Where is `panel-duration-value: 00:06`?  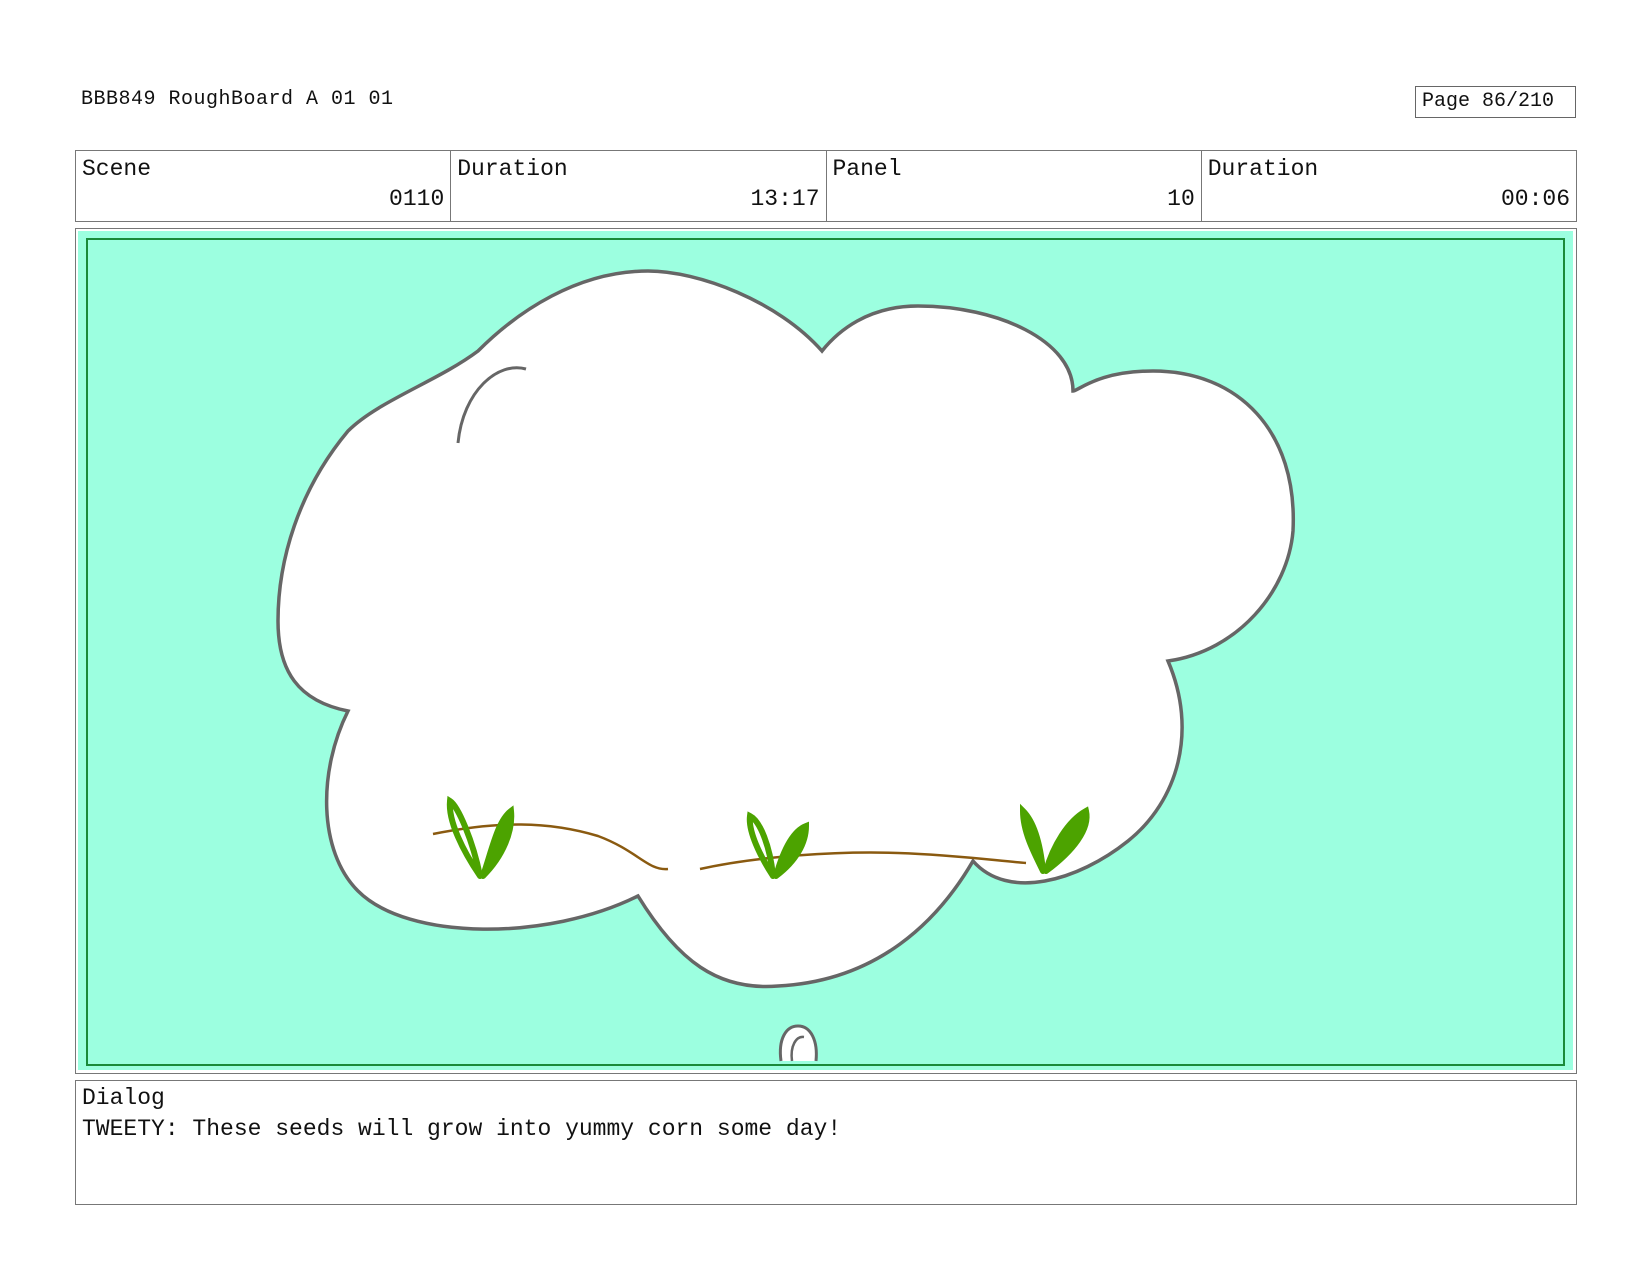
panel-duration-value: 00:06 is located at coordinates (1535, 199).